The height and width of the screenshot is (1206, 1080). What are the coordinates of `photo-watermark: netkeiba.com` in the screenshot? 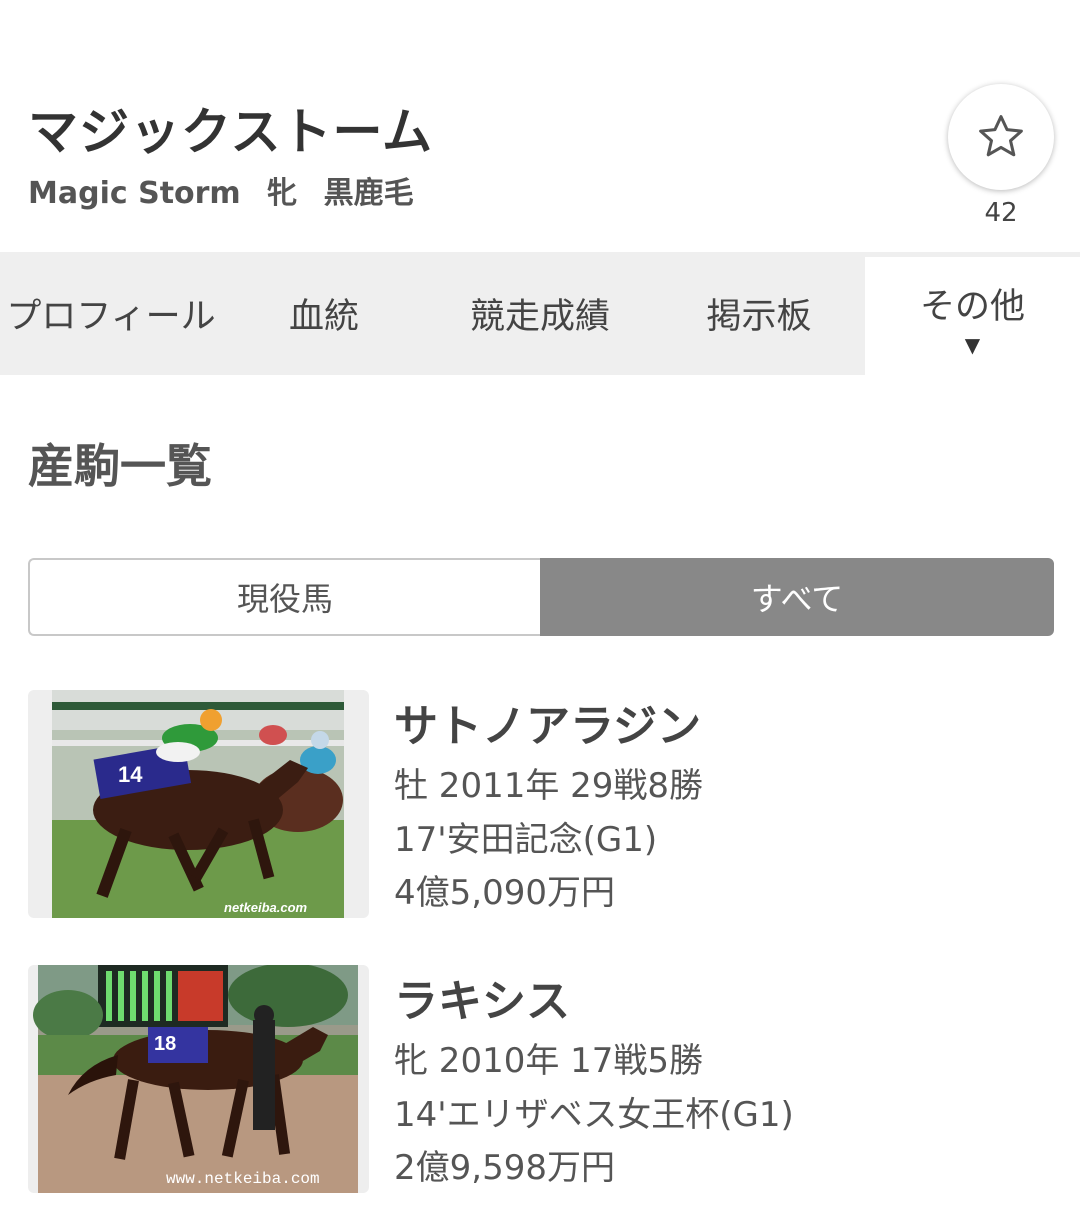 It's located at (266, 907).